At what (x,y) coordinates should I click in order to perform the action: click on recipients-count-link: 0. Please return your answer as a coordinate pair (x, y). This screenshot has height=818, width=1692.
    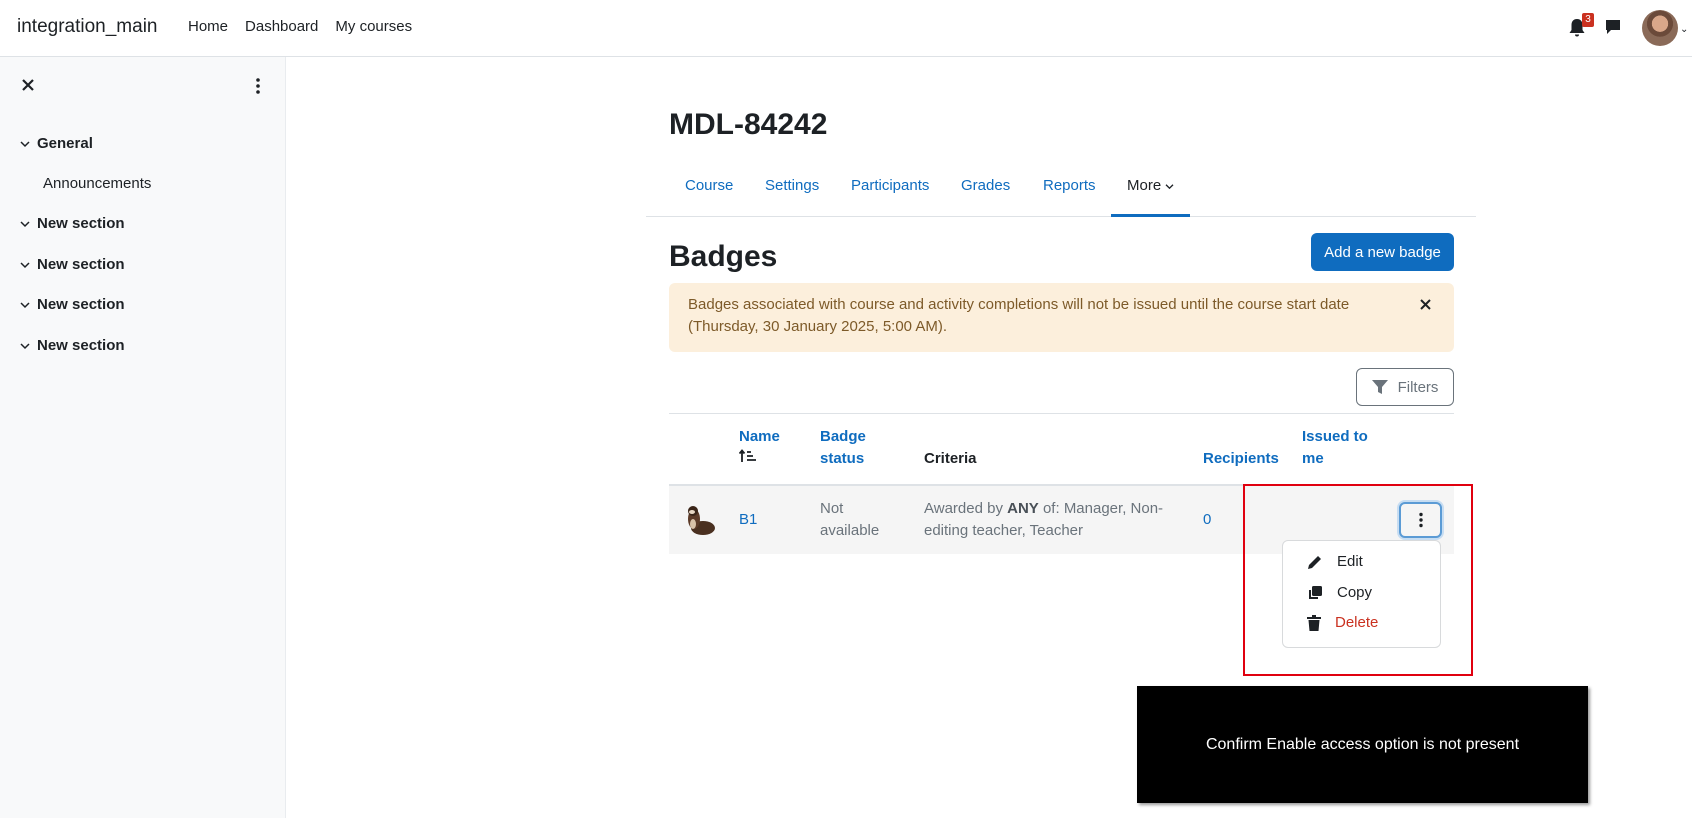
    Looking at the image, I should click on (1207, 520).